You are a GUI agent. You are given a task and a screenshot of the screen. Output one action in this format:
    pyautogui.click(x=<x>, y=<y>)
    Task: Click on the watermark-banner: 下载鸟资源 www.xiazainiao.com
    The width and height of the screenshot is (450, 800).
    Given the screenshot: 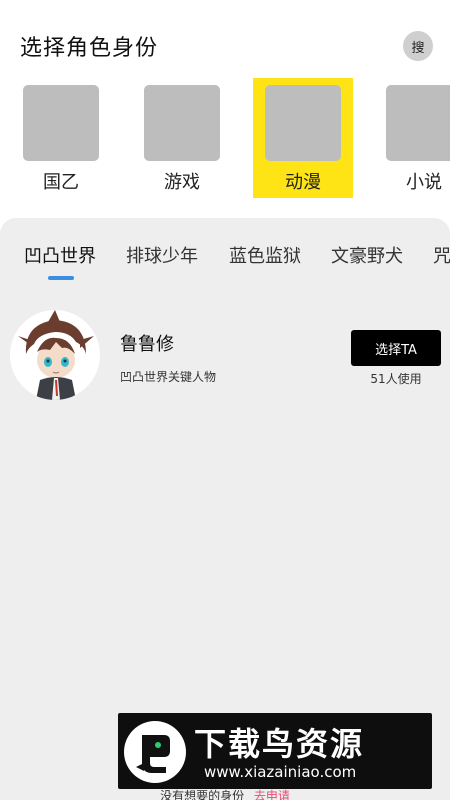 What is the action you would take?
    pyautogui.click(x=275, y=751)
    